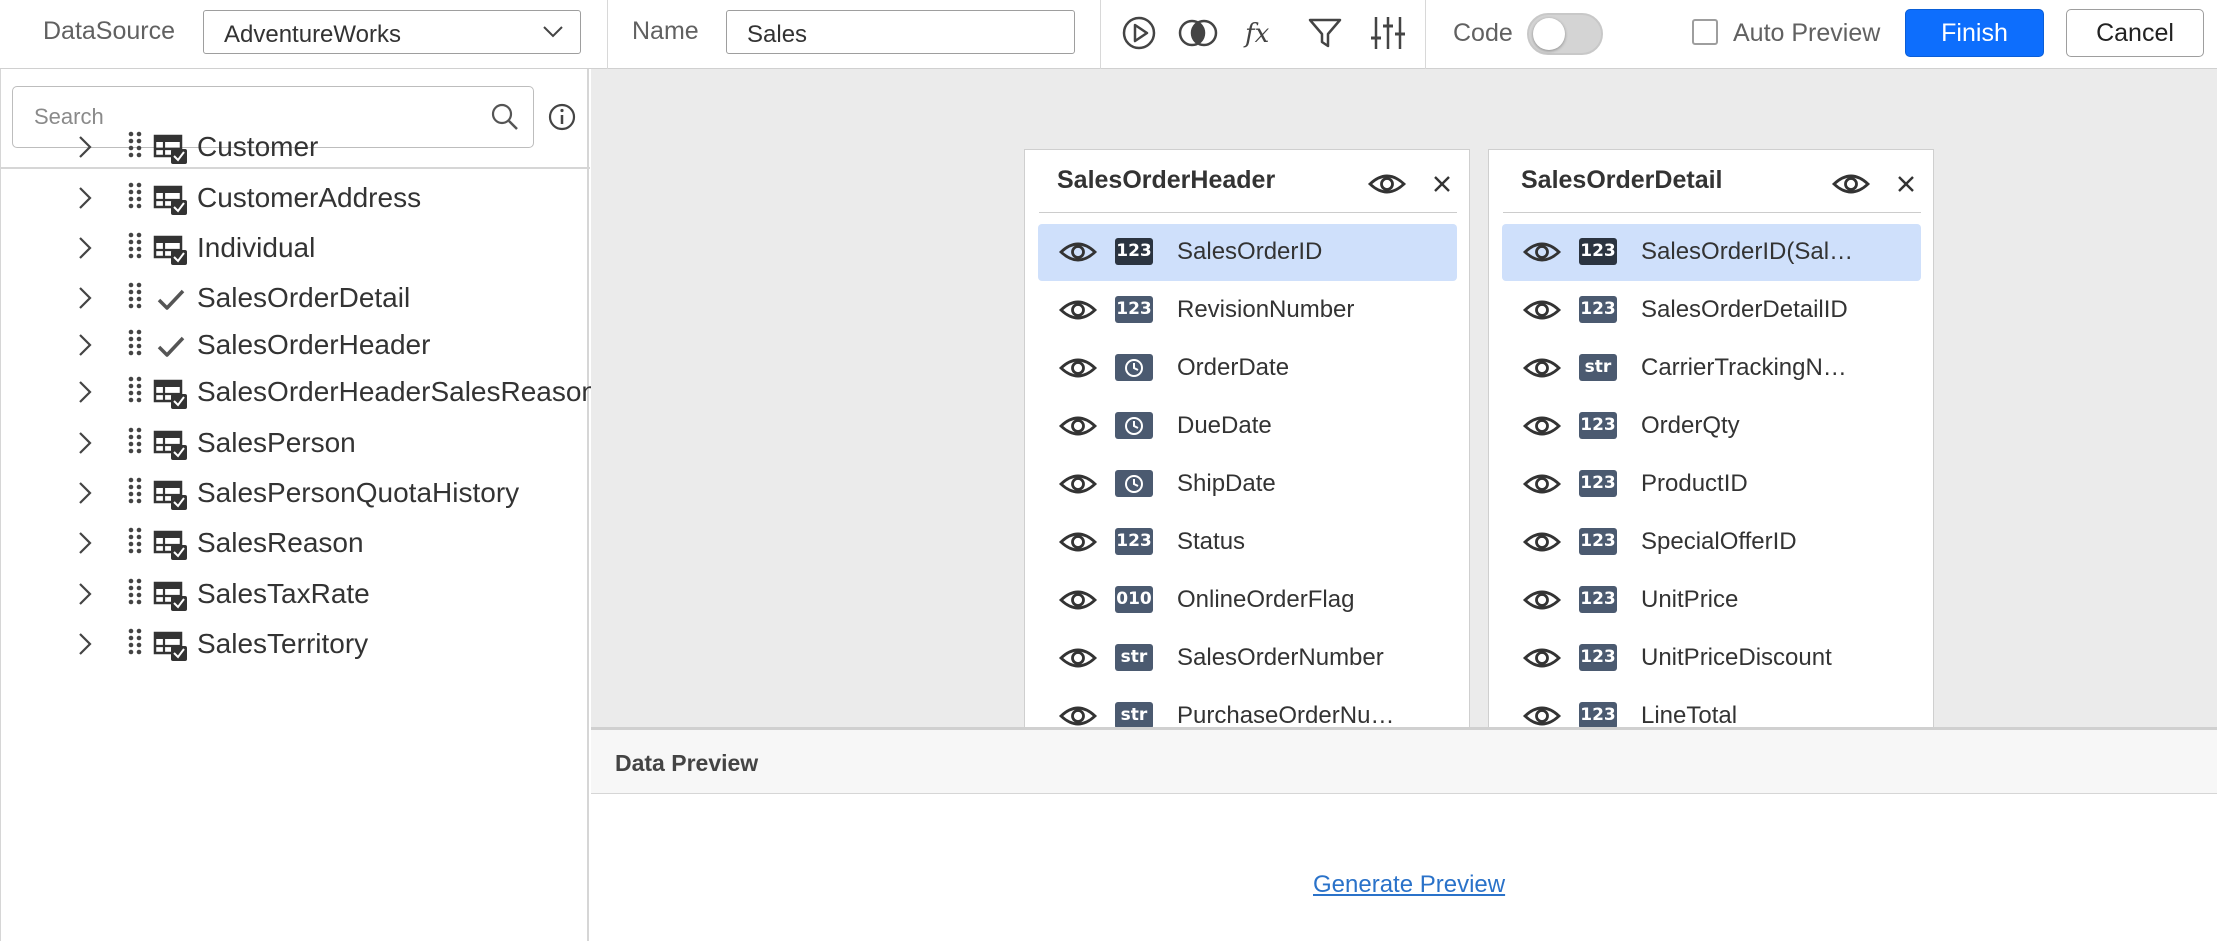 This screenshot has width=2217, height=941. I want to click on field-row: 123 ProductID, so click(1711, 484).